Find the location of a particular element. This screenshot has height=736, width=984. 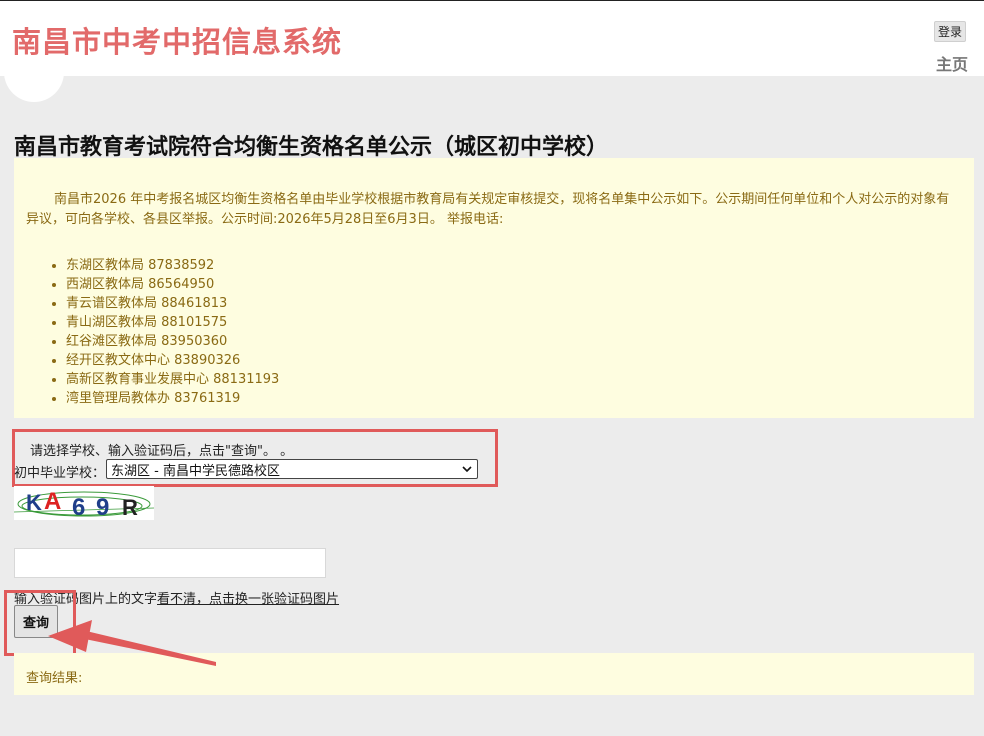

home-link: 主页 is located at coordinates (952, 63).